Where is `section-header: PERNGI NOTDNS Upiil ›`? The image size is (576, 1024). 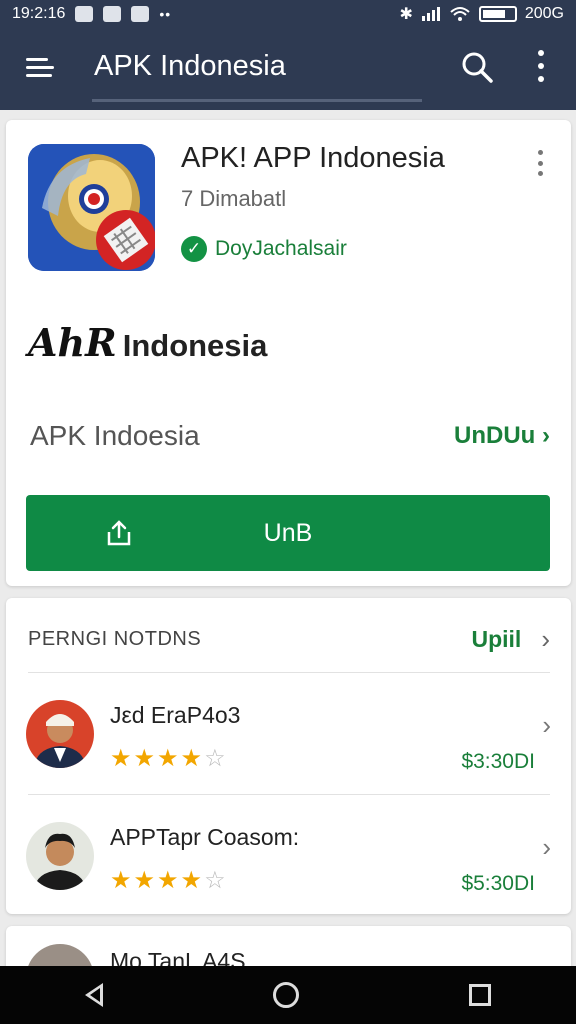
section-header: PERNGI NOTDNS Upiil › is located at coordinates (289, 639).